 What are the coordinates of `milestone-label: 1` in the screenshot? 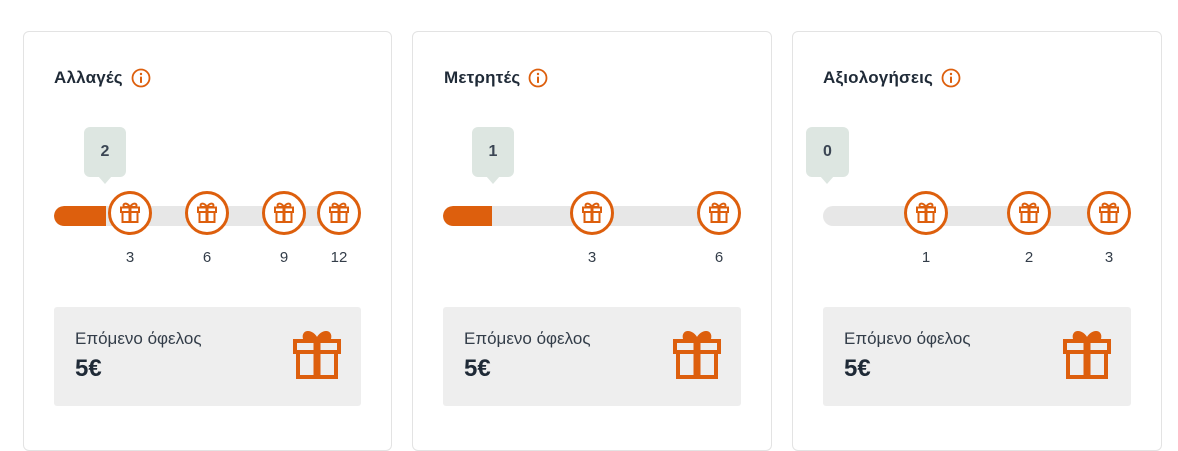 It's located at (926, 257).